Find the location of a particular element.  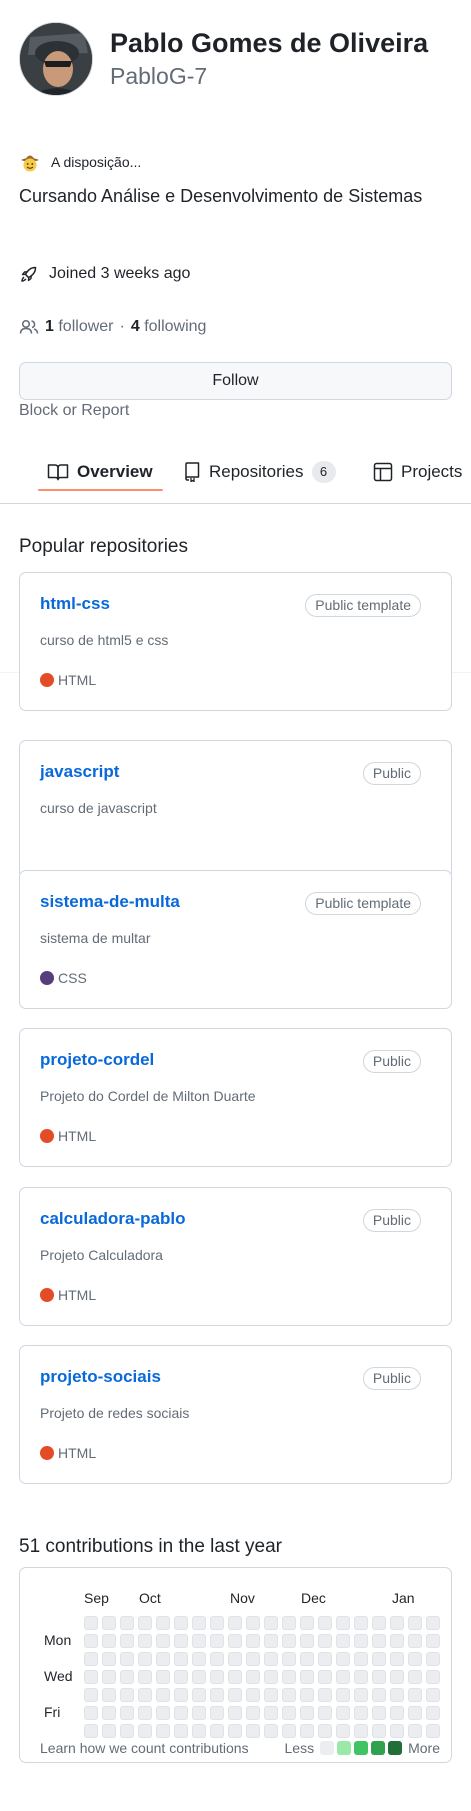

repo-name-link: javascript is located at coordinates (79, 772).